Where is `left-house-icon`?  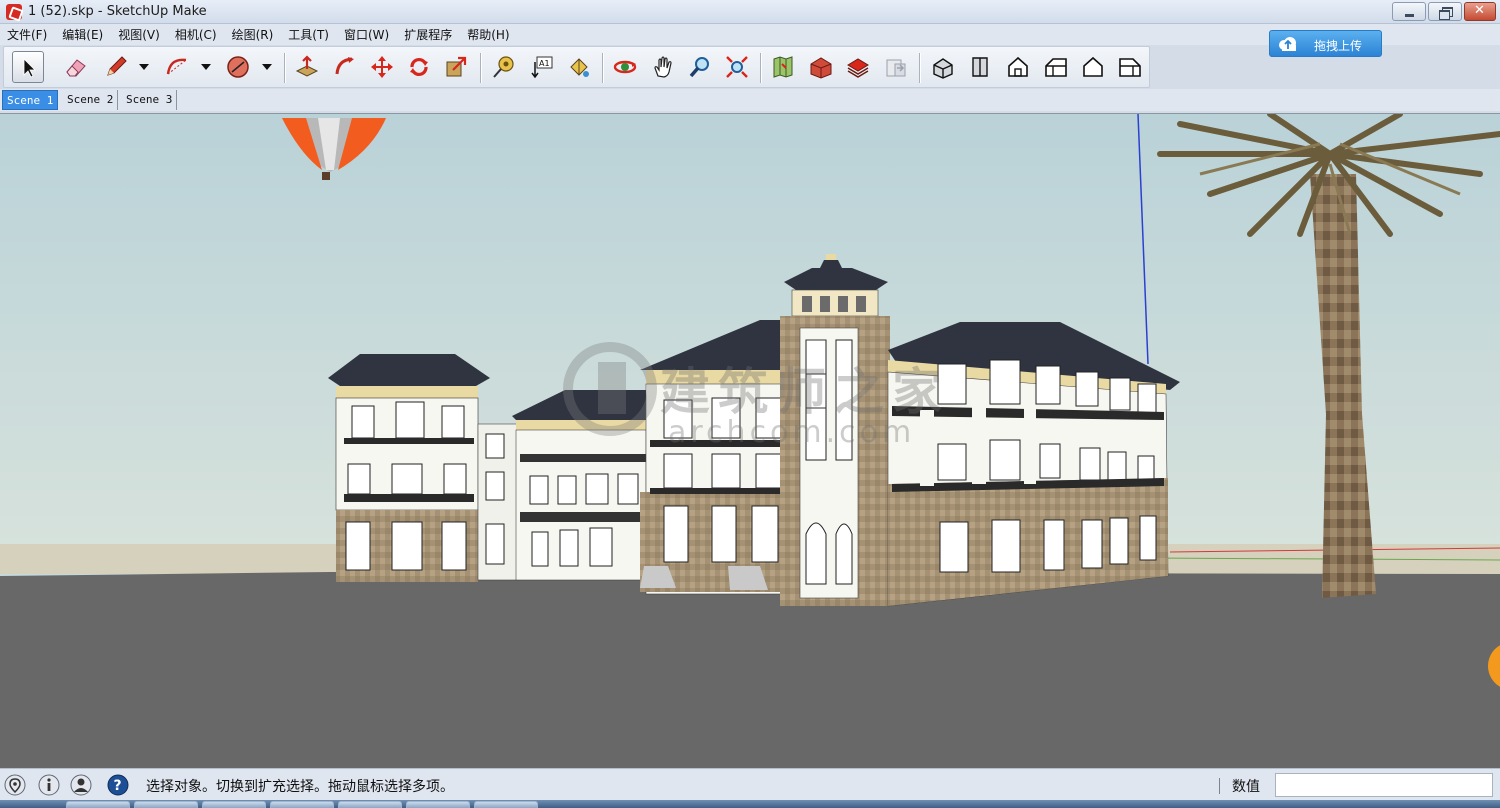 left-house-icon is located at coordinates (1130, 67).